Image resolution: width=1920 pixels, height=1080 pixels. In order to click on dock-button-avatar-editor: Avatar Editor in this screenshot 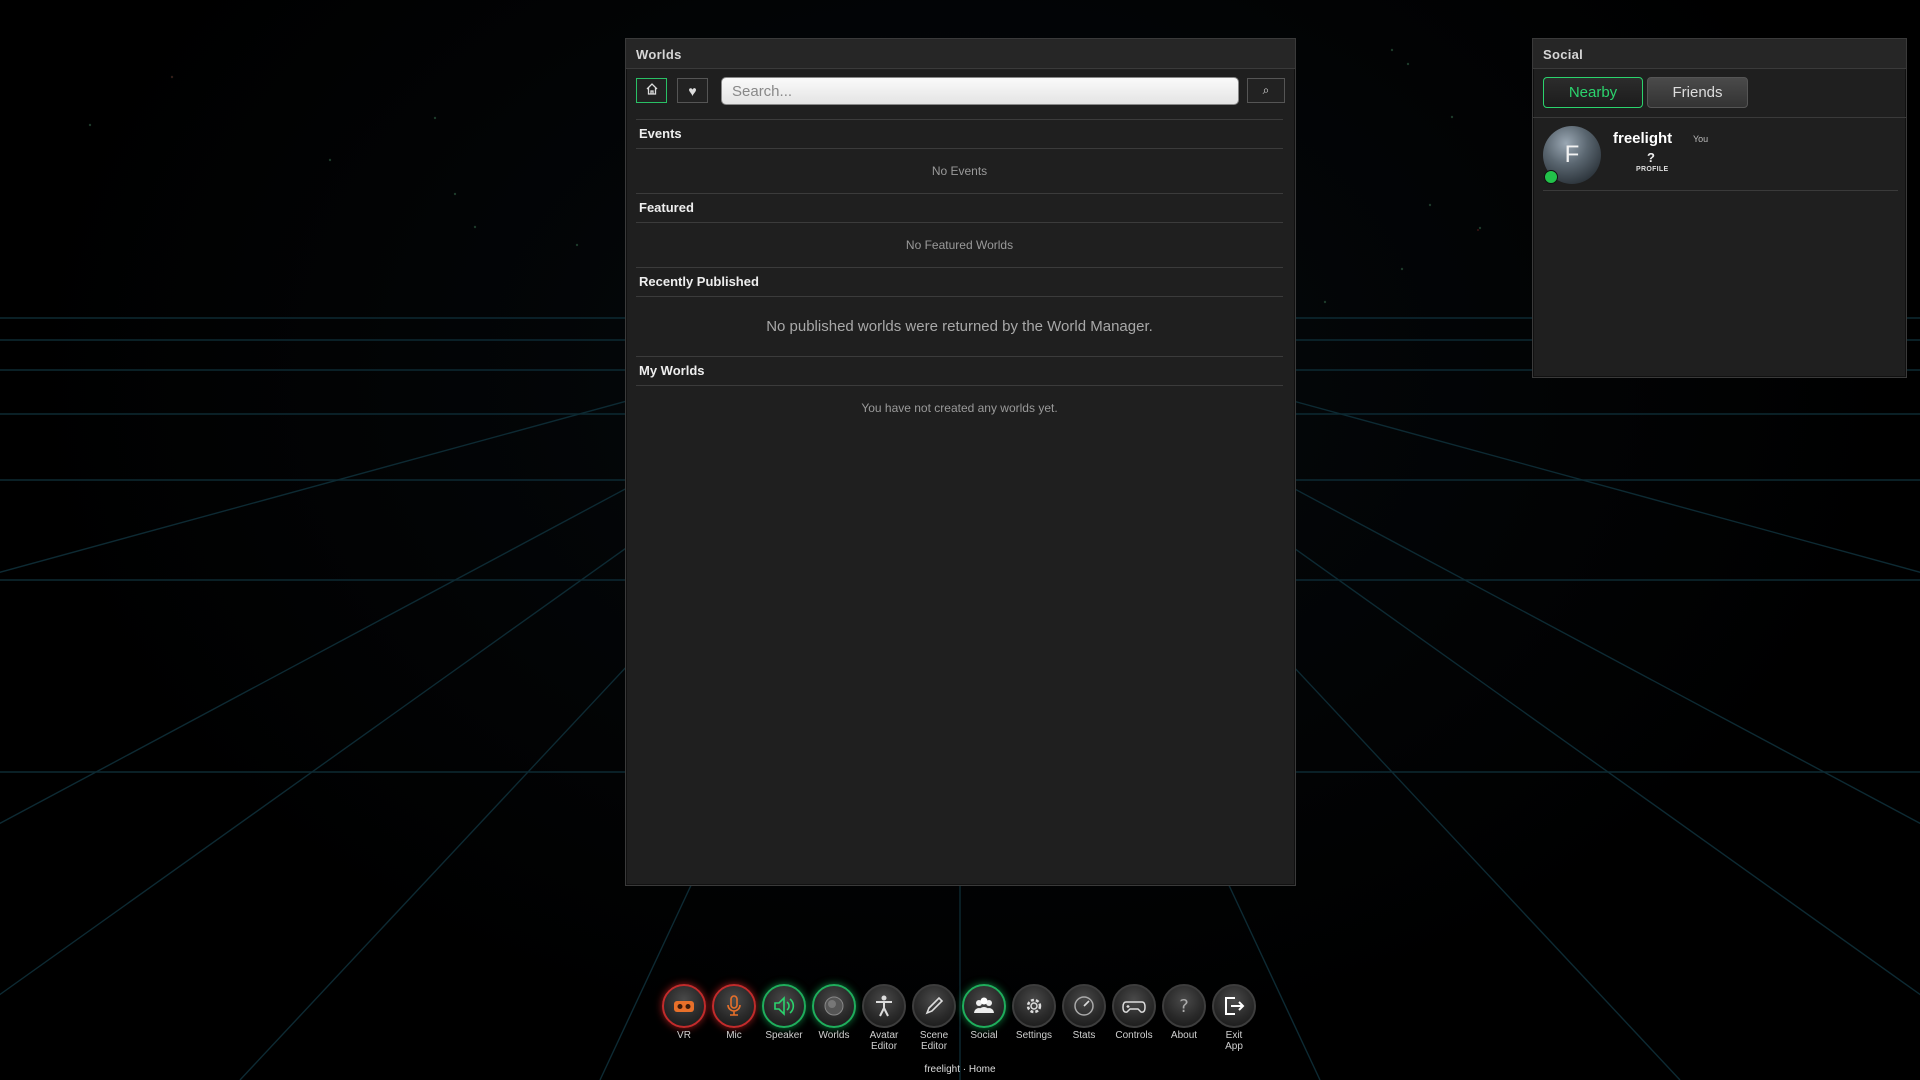, I will do `click(884, 1018)`.